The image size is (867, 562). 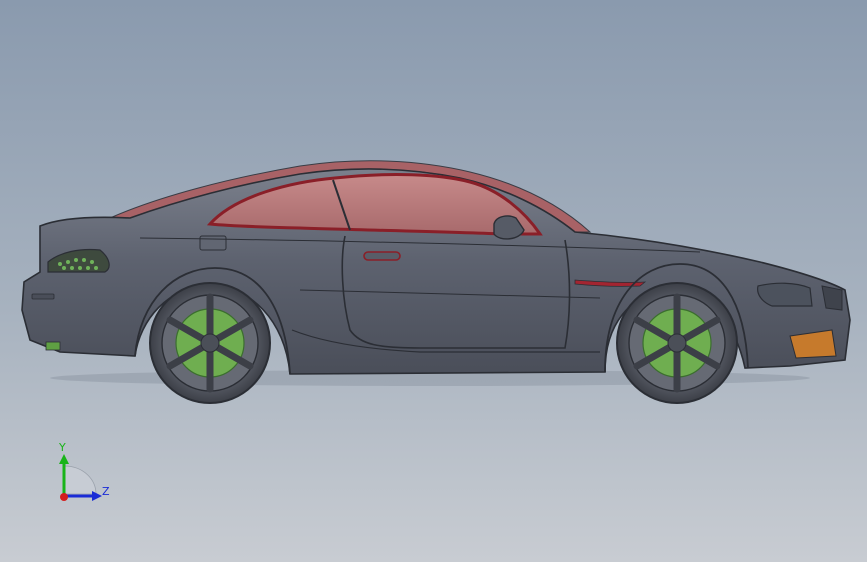 I want to click on y-axis-arrow, so click(x=64, y=459).